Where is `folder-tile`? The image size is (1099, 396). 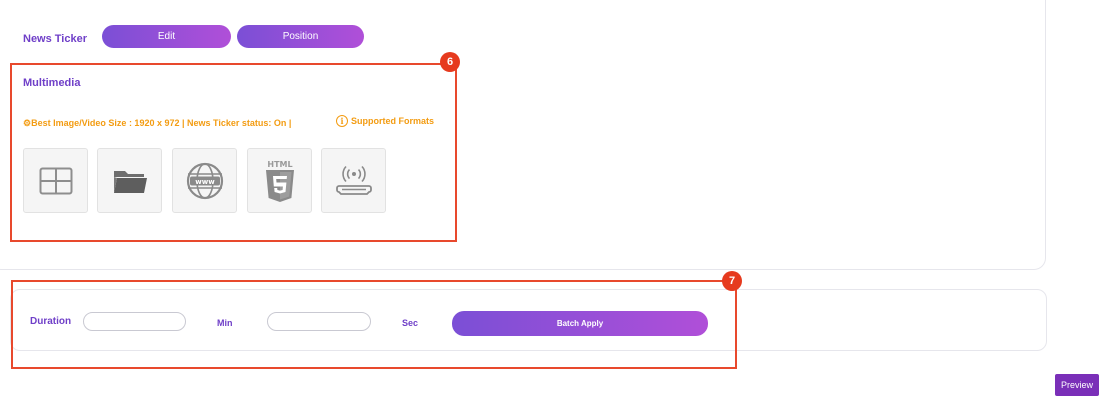
folder-tile is located at coordinates (129, 180).